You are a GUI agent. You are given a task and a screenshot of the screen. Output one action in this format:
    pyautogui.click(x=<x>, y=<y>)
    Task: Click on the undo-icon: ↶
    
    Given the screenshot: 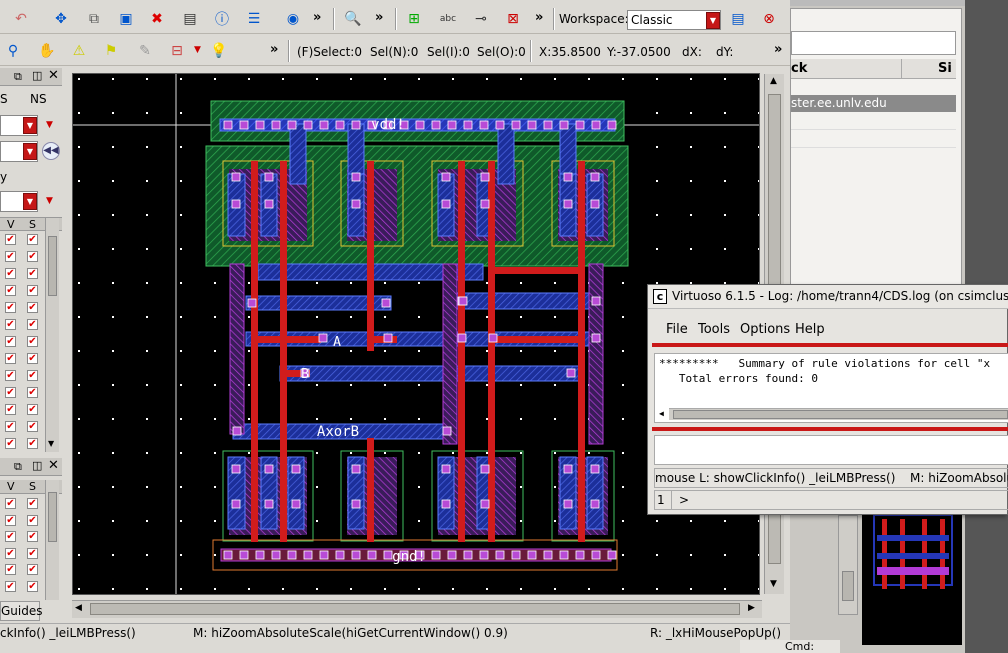 What is the action you would take?
    pyautogui.click(x=21, y=19)
    